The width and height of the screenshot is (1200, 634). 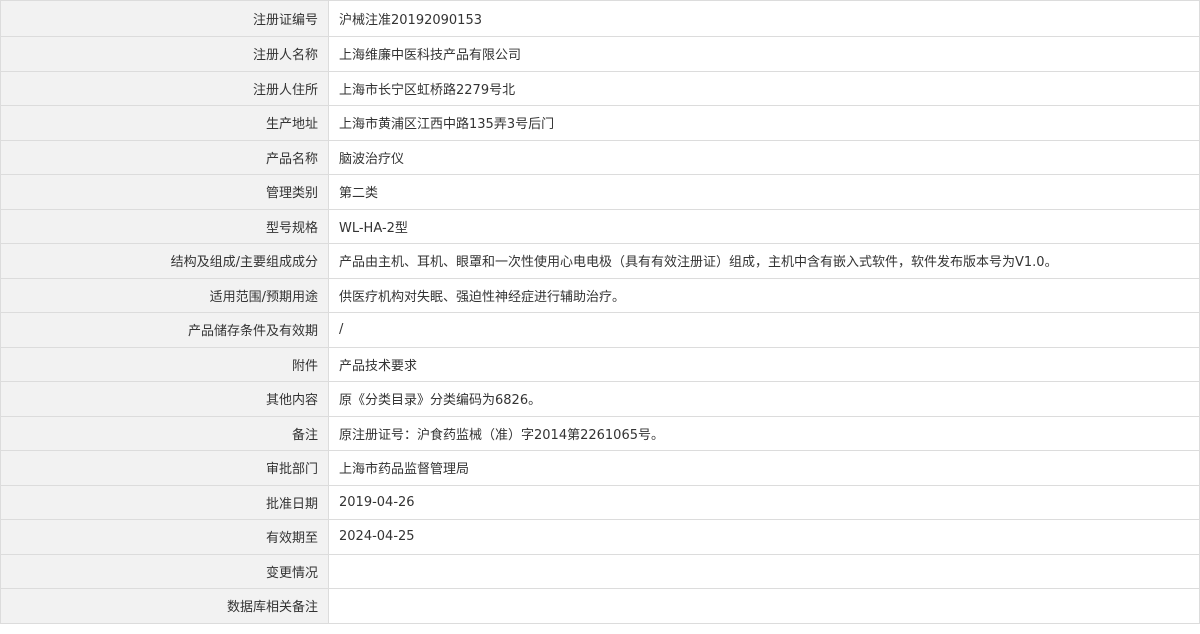 What do you see at coordinates (764, 399) in the screenshot?
I see `field-value: 原《分类目录》分类编码为6826。` at bounding box center [764, 399].